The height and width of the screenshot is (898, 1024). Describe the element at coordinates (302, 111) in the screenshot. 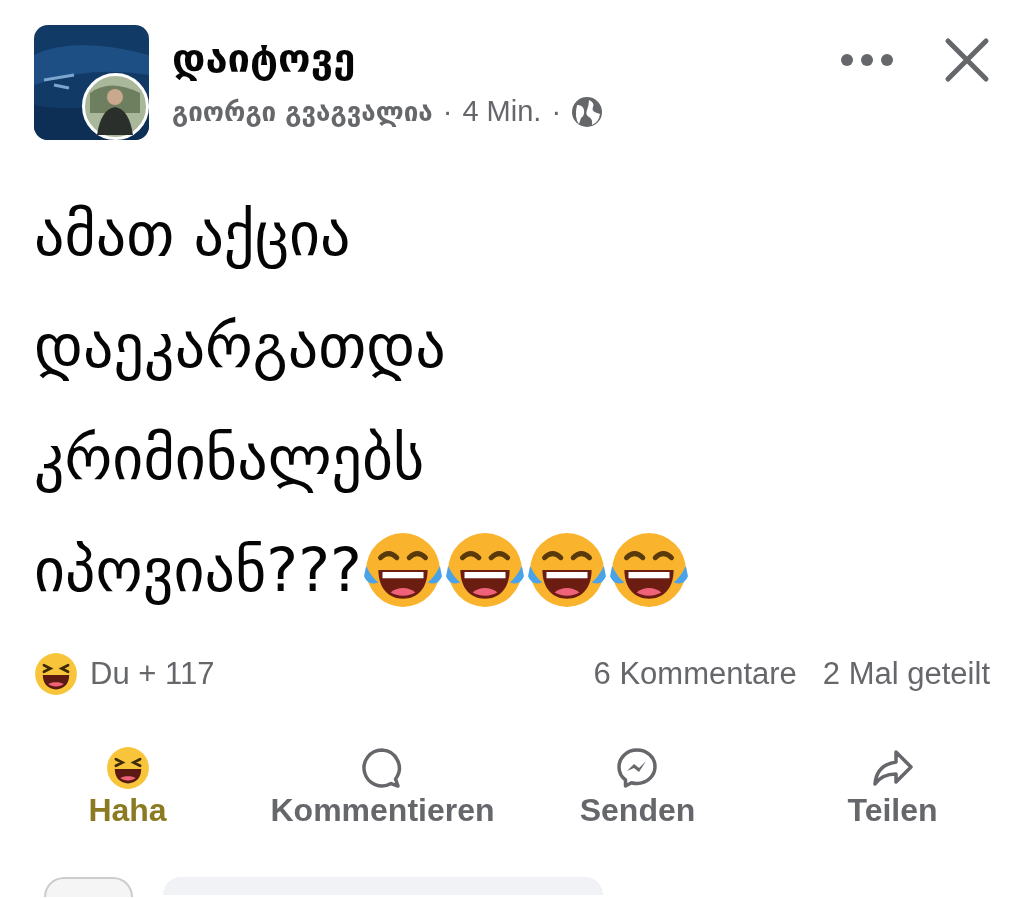

I see `author-name: გიორგი გვაგვალია` at that location.